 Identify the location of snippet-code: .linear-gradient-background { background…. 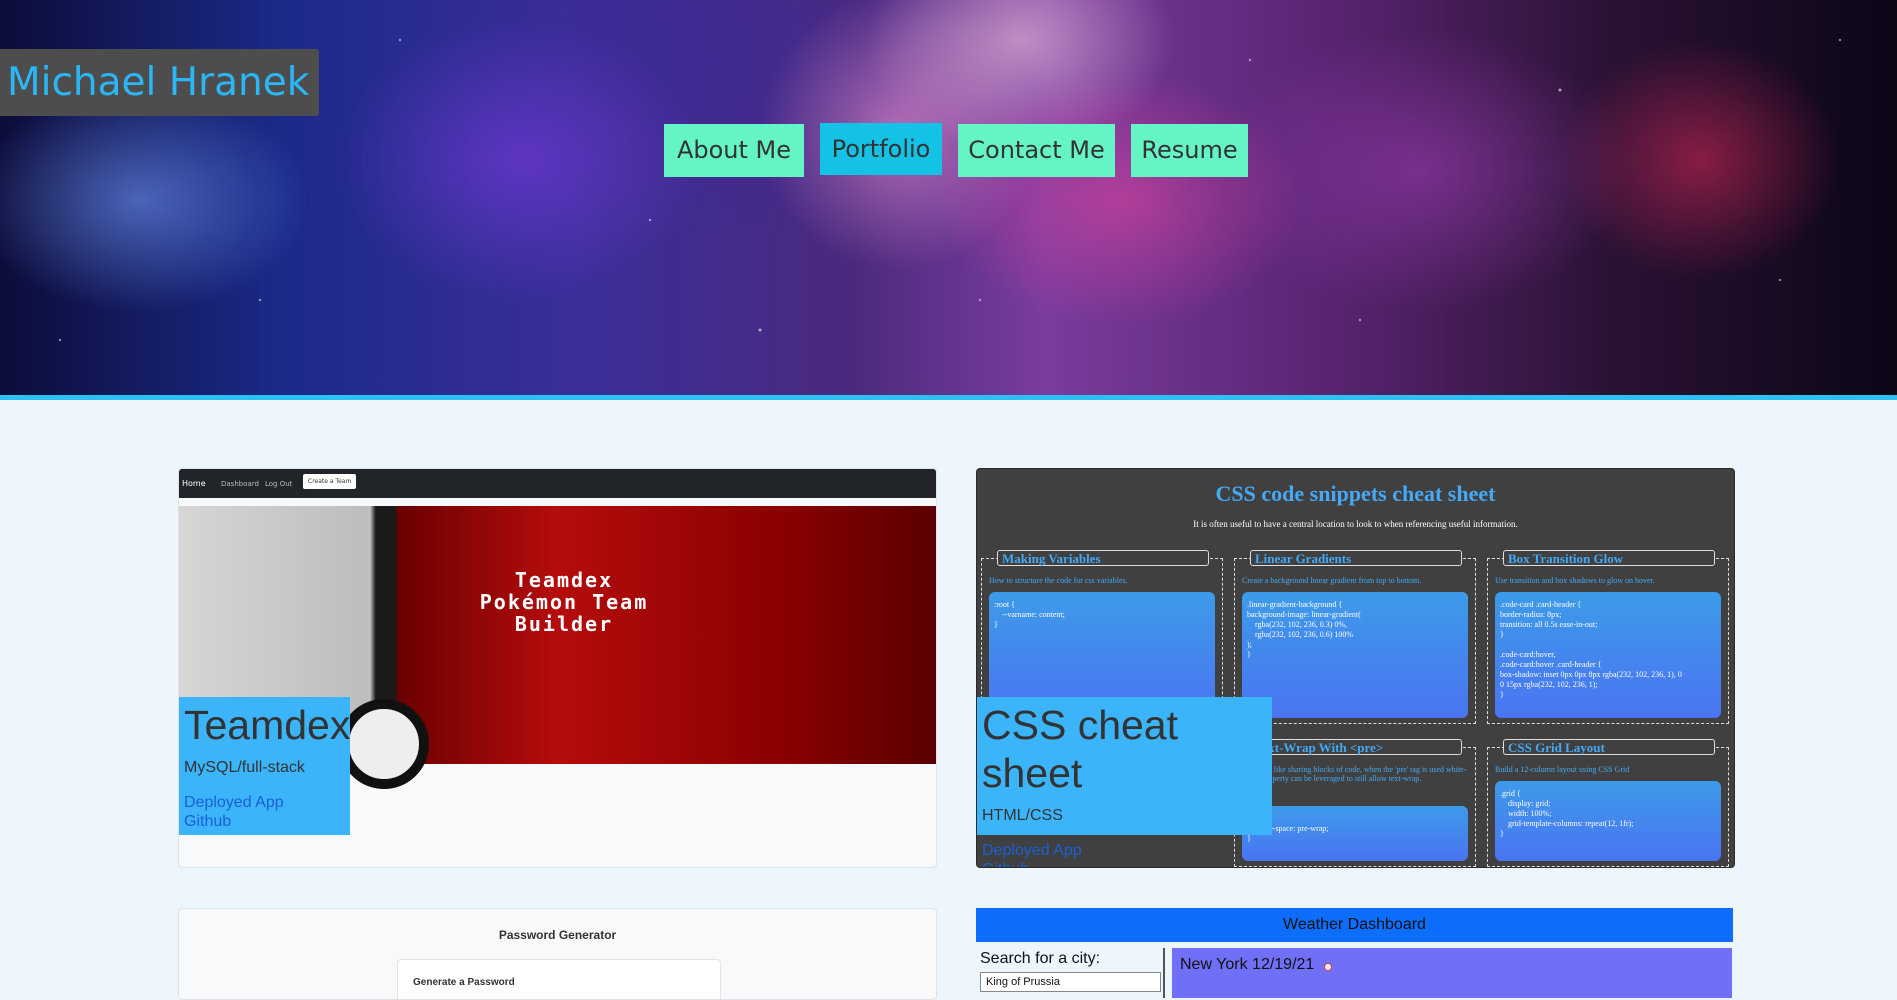
(1355, 655).